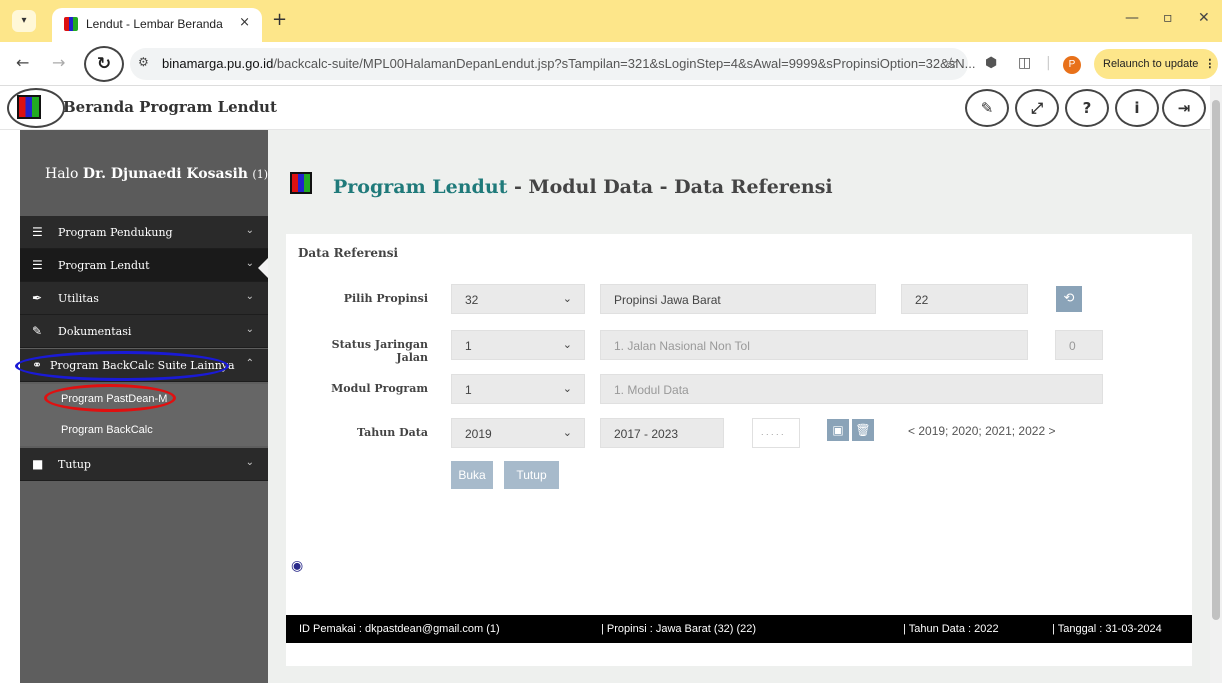 The width and height of the screenshot is (1222, 683). I want to click on greeting-prefix: Halo, so click(62, 174).